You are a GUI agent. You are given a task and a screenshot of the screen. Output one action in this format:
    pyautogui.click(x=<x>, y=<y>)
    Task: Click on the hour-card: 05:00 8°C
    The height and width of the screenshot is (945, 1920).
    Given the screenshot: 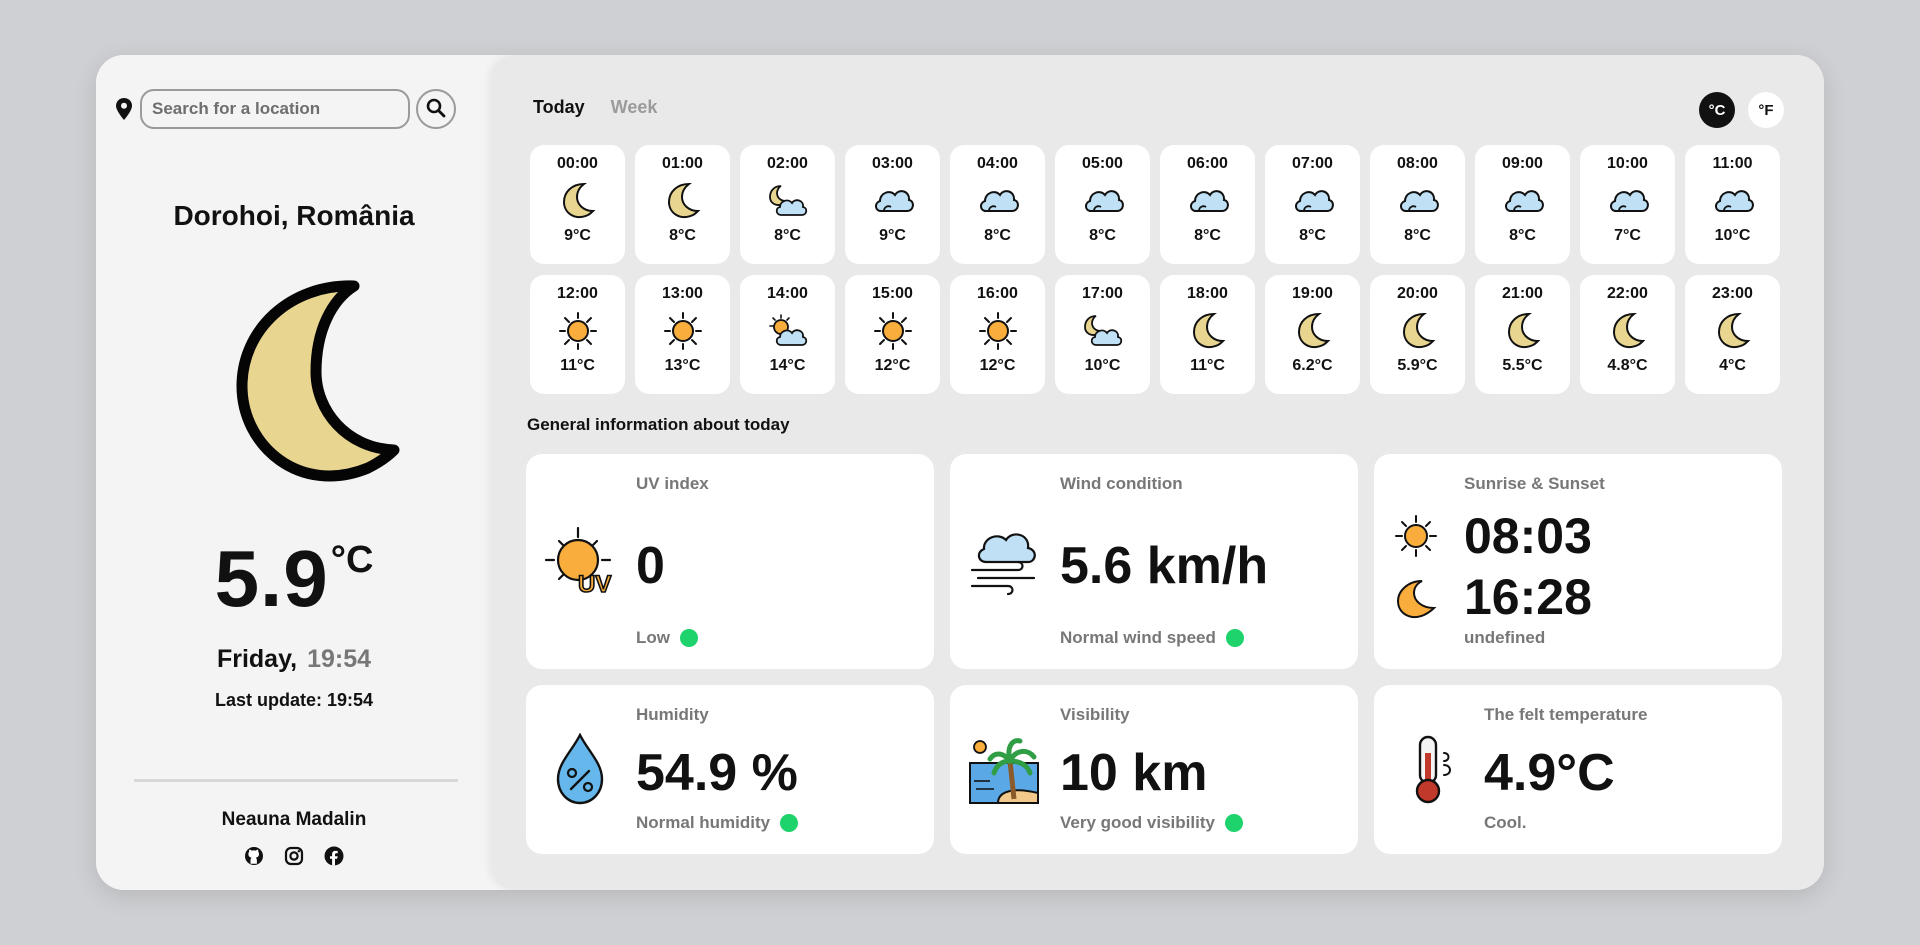 What is the action you would take?
    pyautogui.click(x=1102, y=204)
    